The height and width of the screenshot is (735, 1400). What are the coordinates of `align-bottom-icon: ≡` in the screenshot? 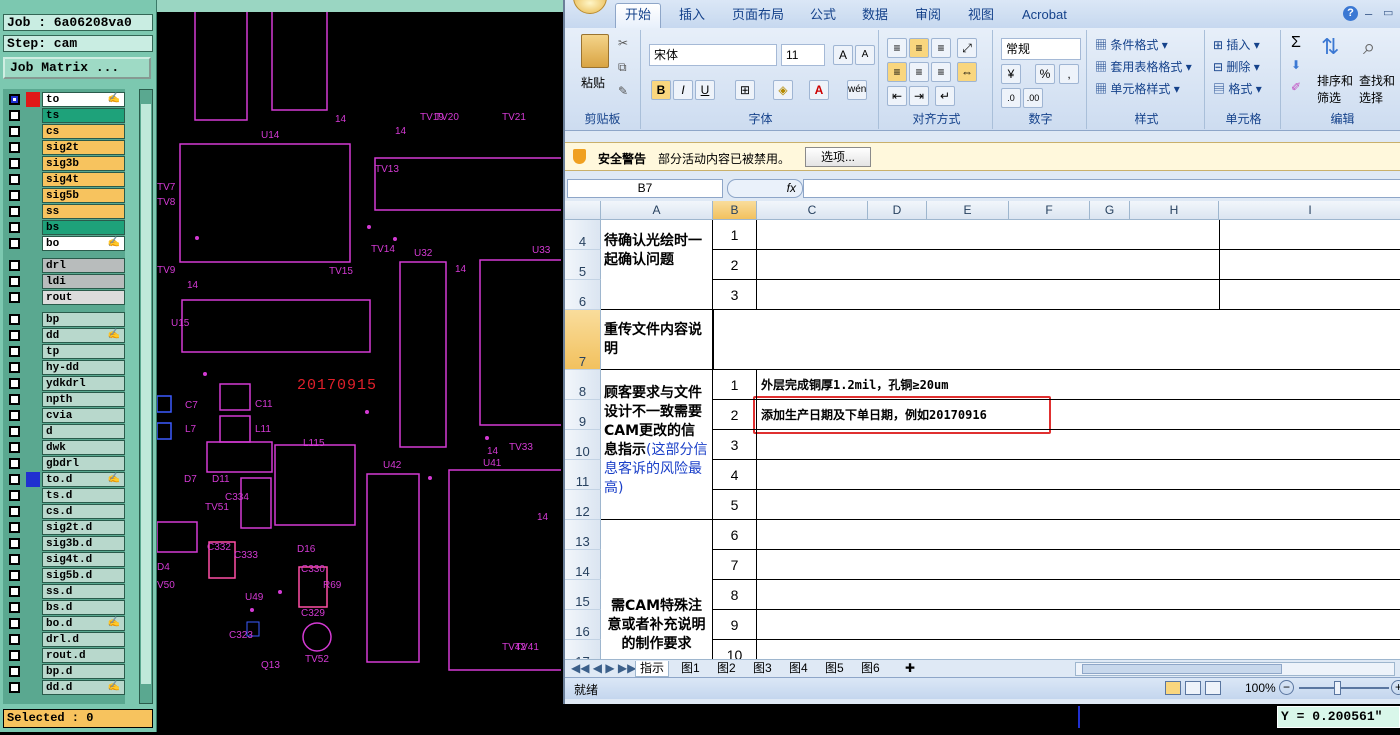 It's located at (941, 48).